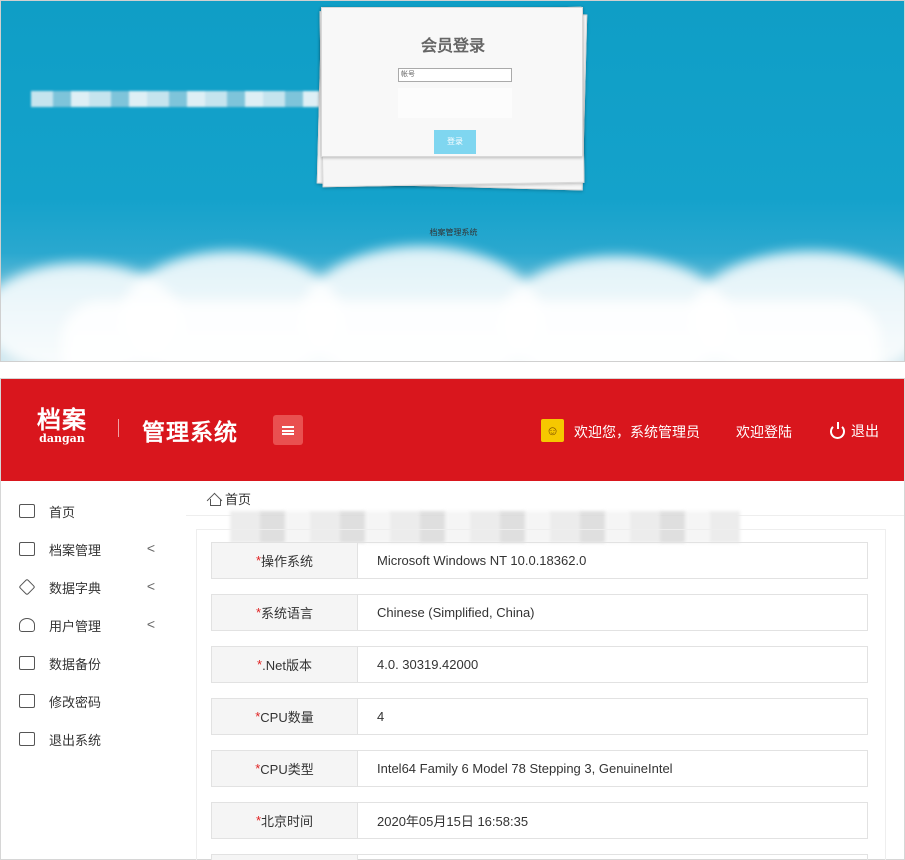 Image resolution: width=905 pixels, height=860 pixels. I want to click on login-title: 会员登录, so click(452, 46).